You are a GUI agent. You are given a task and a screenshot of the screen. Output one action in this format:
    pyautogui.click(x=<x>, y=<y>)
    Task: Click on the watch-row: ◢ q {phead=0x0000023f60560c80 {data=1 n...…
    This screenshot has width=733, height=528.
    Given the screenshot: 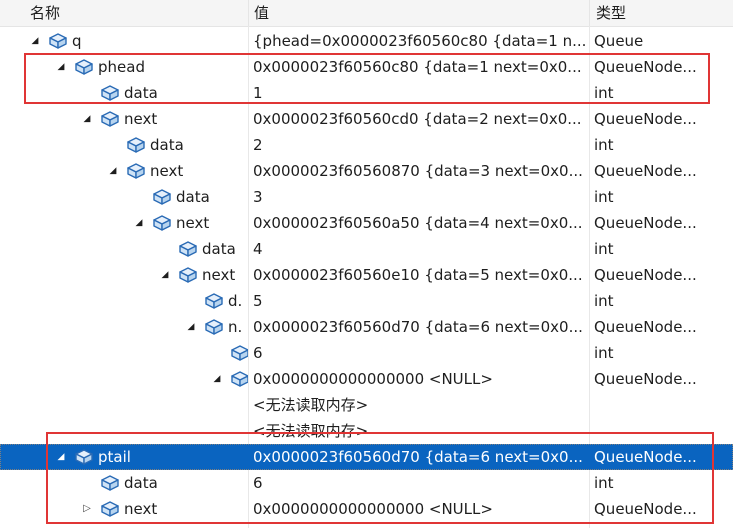 What is the action you would take?
    pyautogui.click(x=366, y=41)
    